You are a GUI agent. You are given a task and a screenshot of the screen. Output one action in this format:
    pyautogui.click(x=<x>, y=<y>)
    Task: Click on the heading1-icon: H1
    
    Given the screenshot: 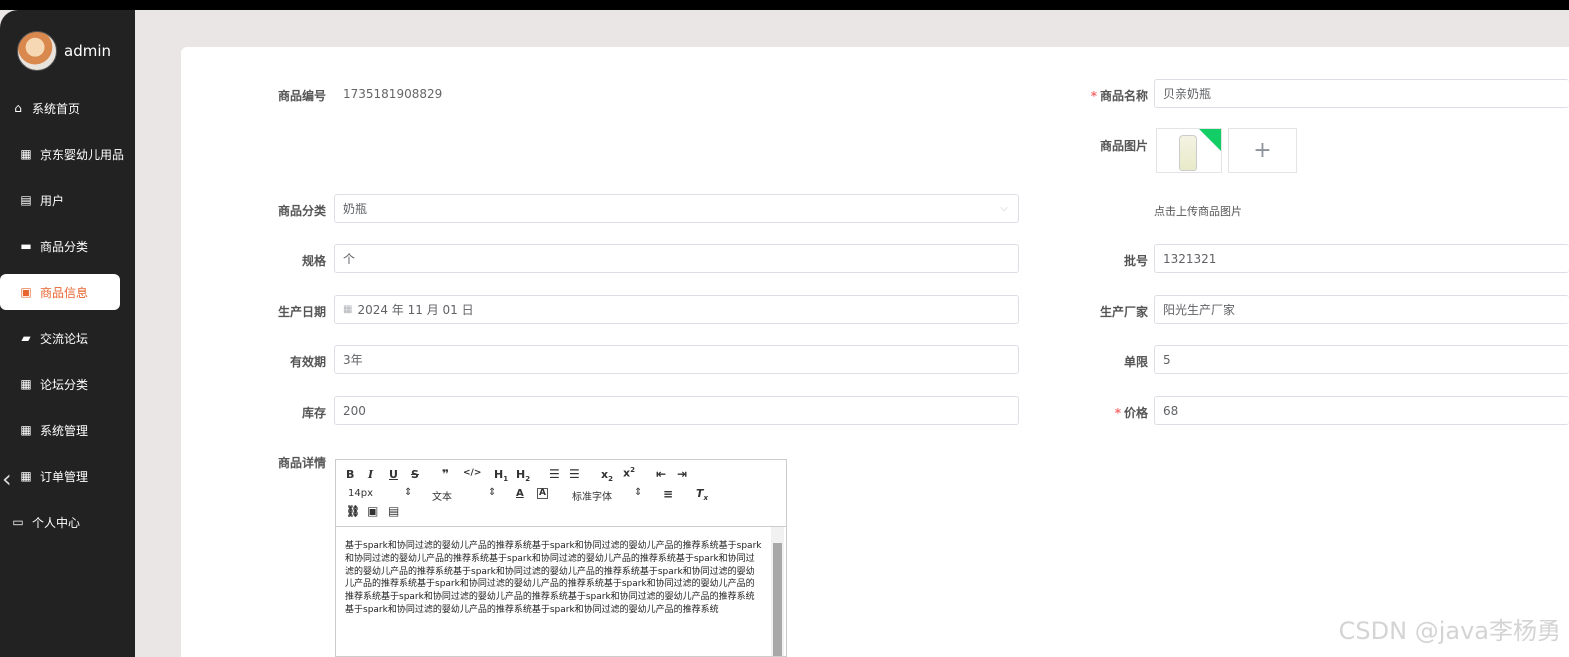 What is the action you would take?
    pyautogui.click(x=501, y=475)
    